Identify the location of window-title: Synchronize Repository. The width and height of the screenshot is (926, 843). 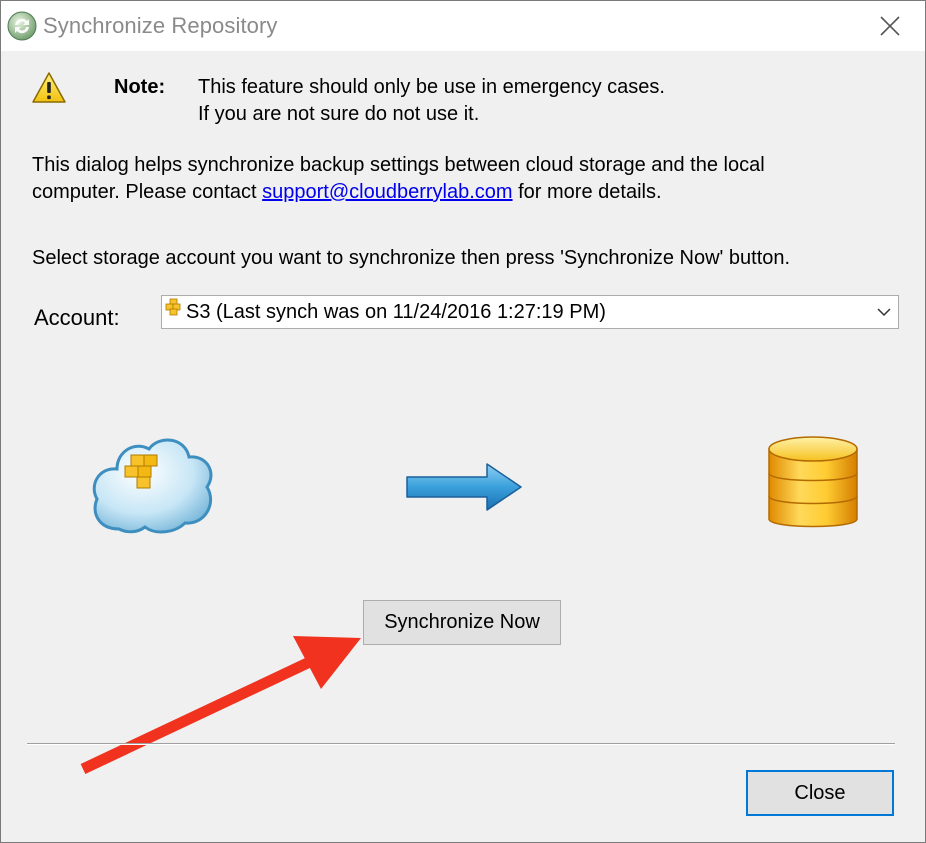
(160, 25).